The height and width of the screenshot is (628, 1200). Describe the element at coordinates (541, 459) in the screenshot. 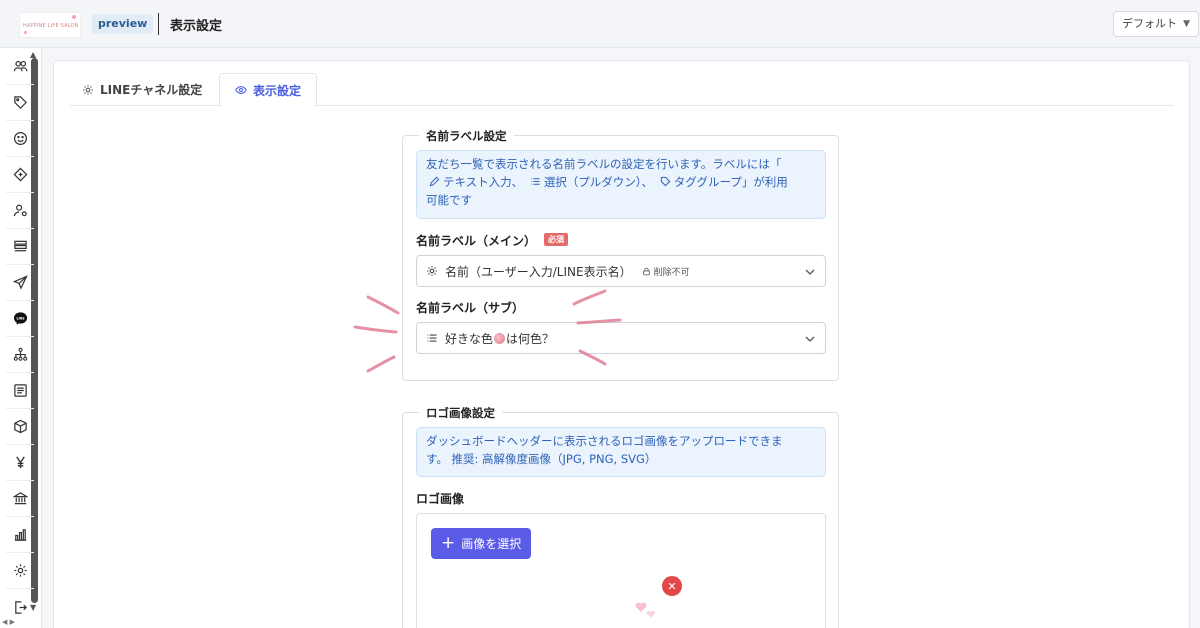

I see `info-line: す。 推奨: 高解像度画像（JPG, PNG, SVG）` at that location.